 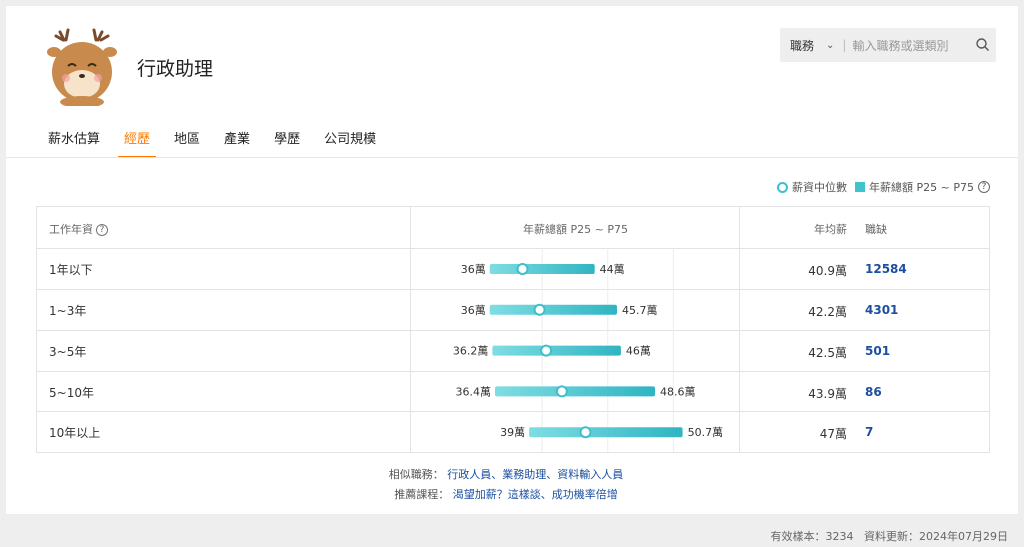 I want to click on chevron-down-icon: ⌄, so click(x=830, y=45).